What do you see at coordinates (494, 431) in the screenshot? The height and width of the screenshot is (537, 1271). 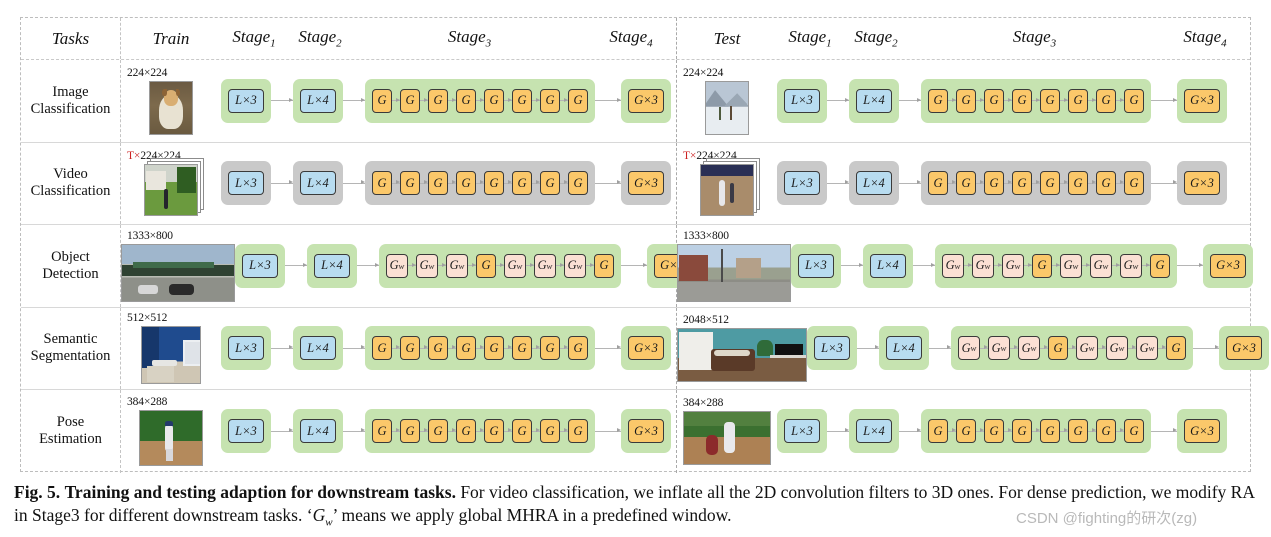 I see `block-stage3-5: G` at bounding box center [494, 431].